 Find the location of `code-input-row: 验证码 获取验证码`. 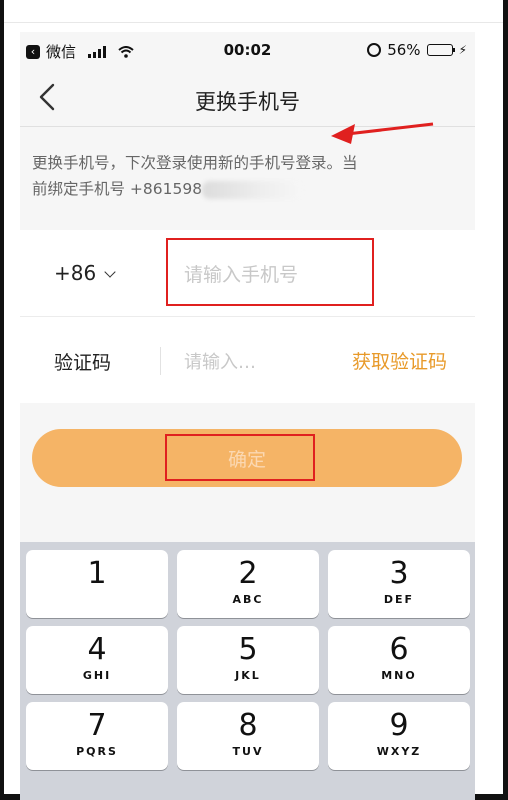

code-input-row: 验证码 获取验证码 is located at coordinates (247, 360).